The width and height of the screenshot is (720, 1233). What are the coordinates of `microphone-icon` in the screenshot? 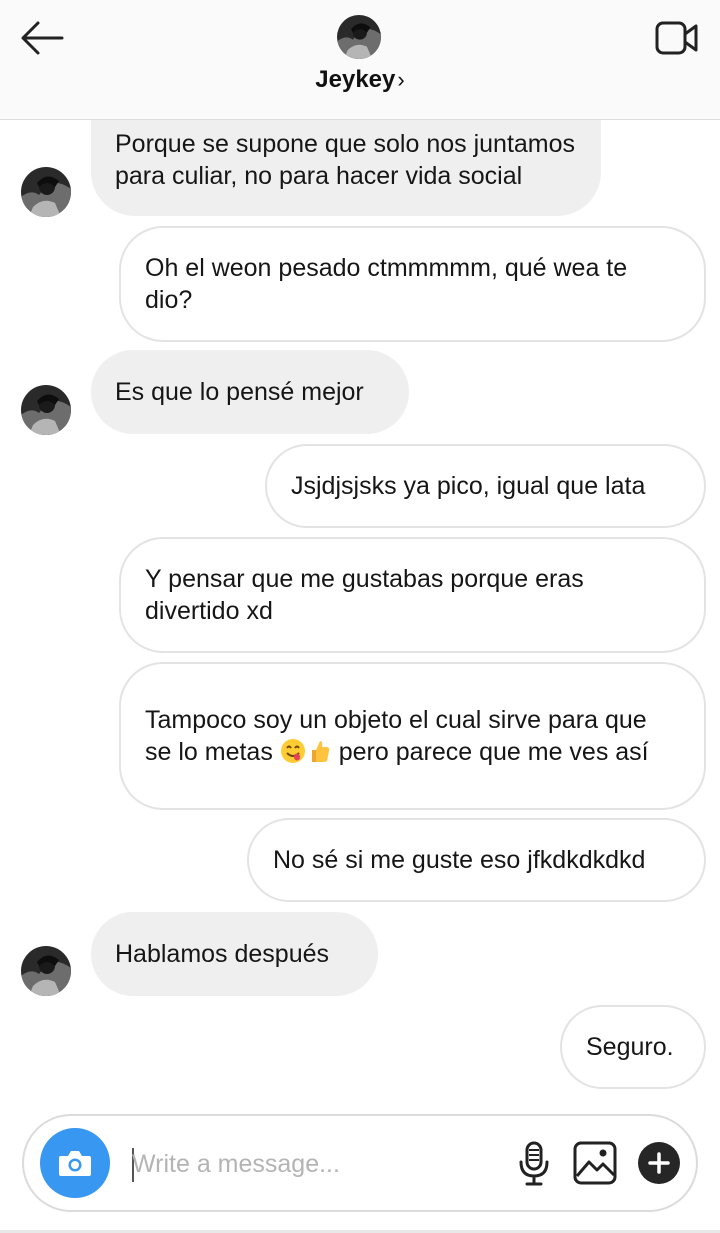 It's located at (534, 1163).